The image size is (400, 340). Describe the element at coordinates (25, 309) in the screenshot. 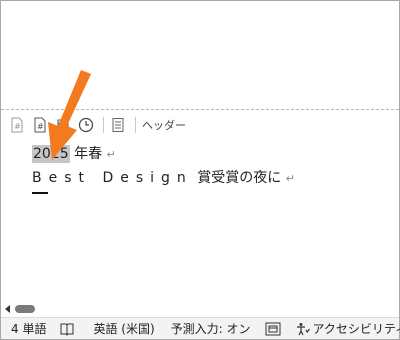

I see `scrollbar-thumb` at that location.